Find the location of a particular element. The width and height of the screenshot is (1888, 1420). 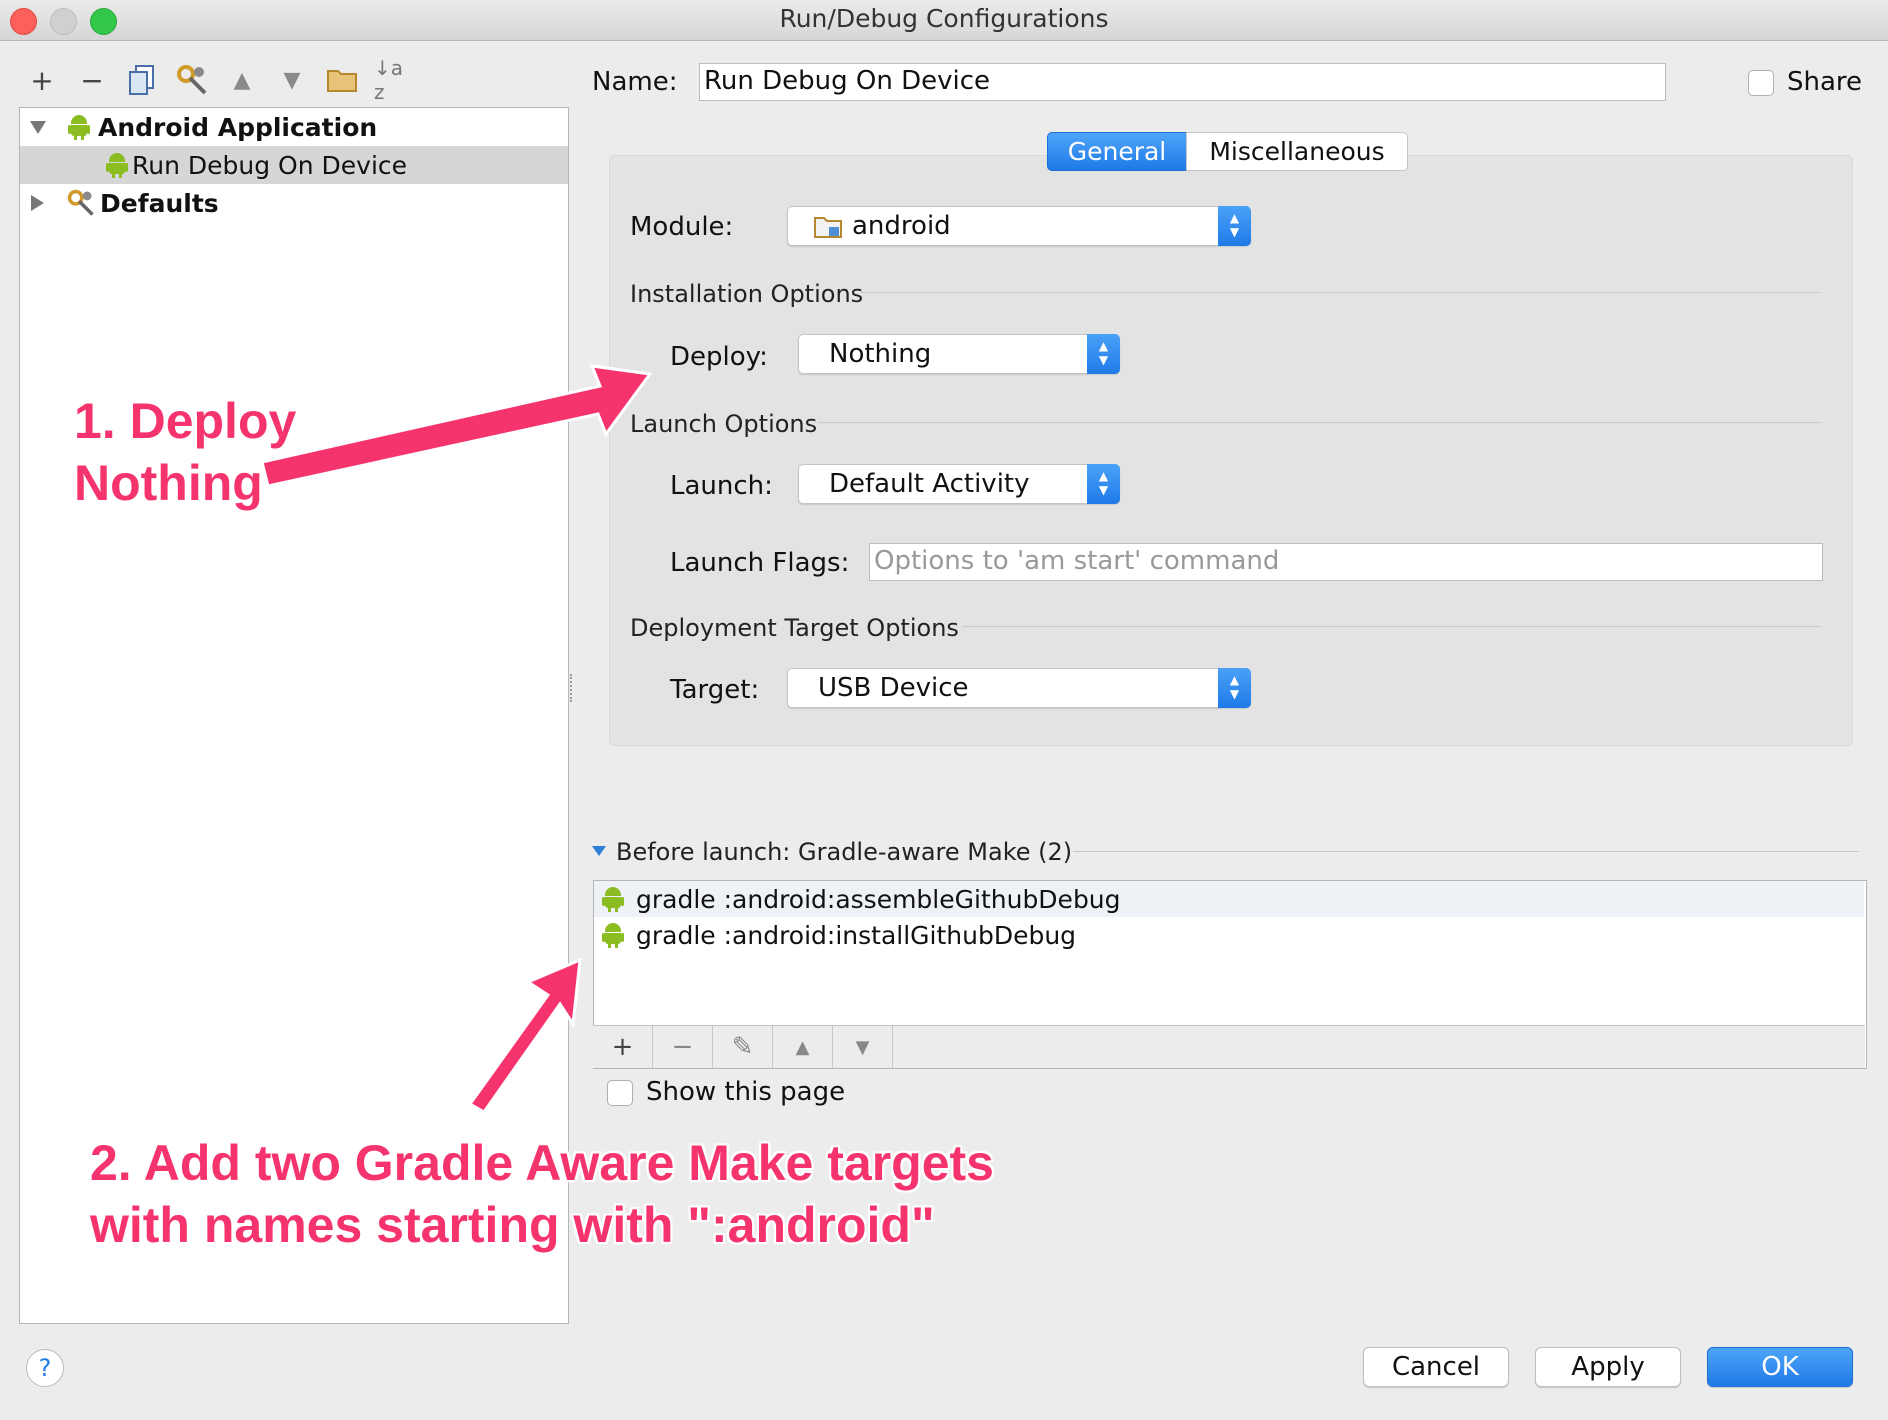

annotation-step2-line2: with names starting with ":android" is located at coordinates (512, 1225).